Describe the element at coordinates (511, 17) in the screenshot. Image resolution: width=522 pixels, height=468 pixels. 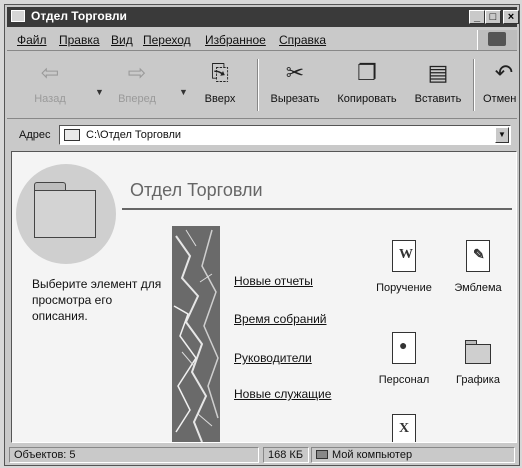
I see `close-button: ×` at that location.